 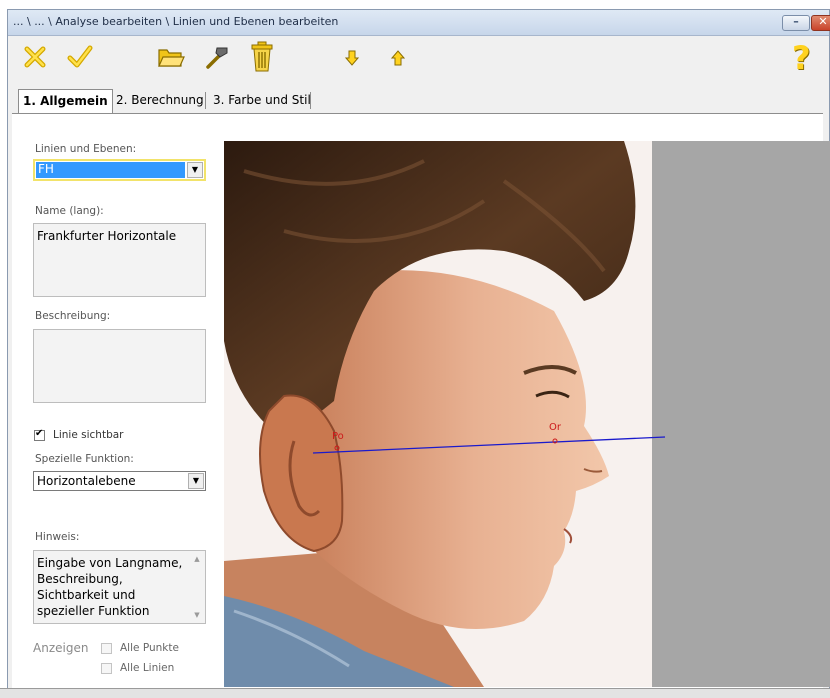 I want to click on description-field, so click(x=119, y=366).